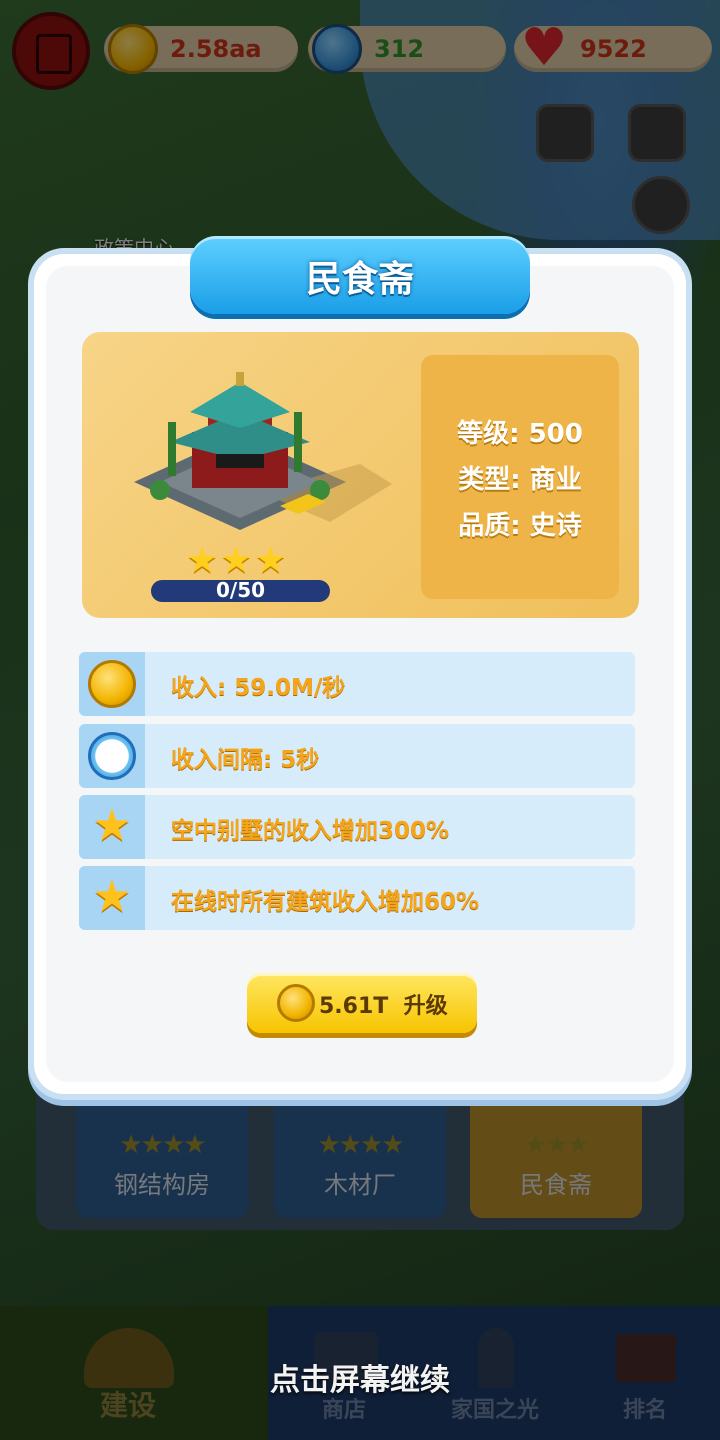  What do you see at coordinates (245, 760) in the screenshot?
I see `interval-text: 收入间隔: 5秒` at bounding box center [245, 760].